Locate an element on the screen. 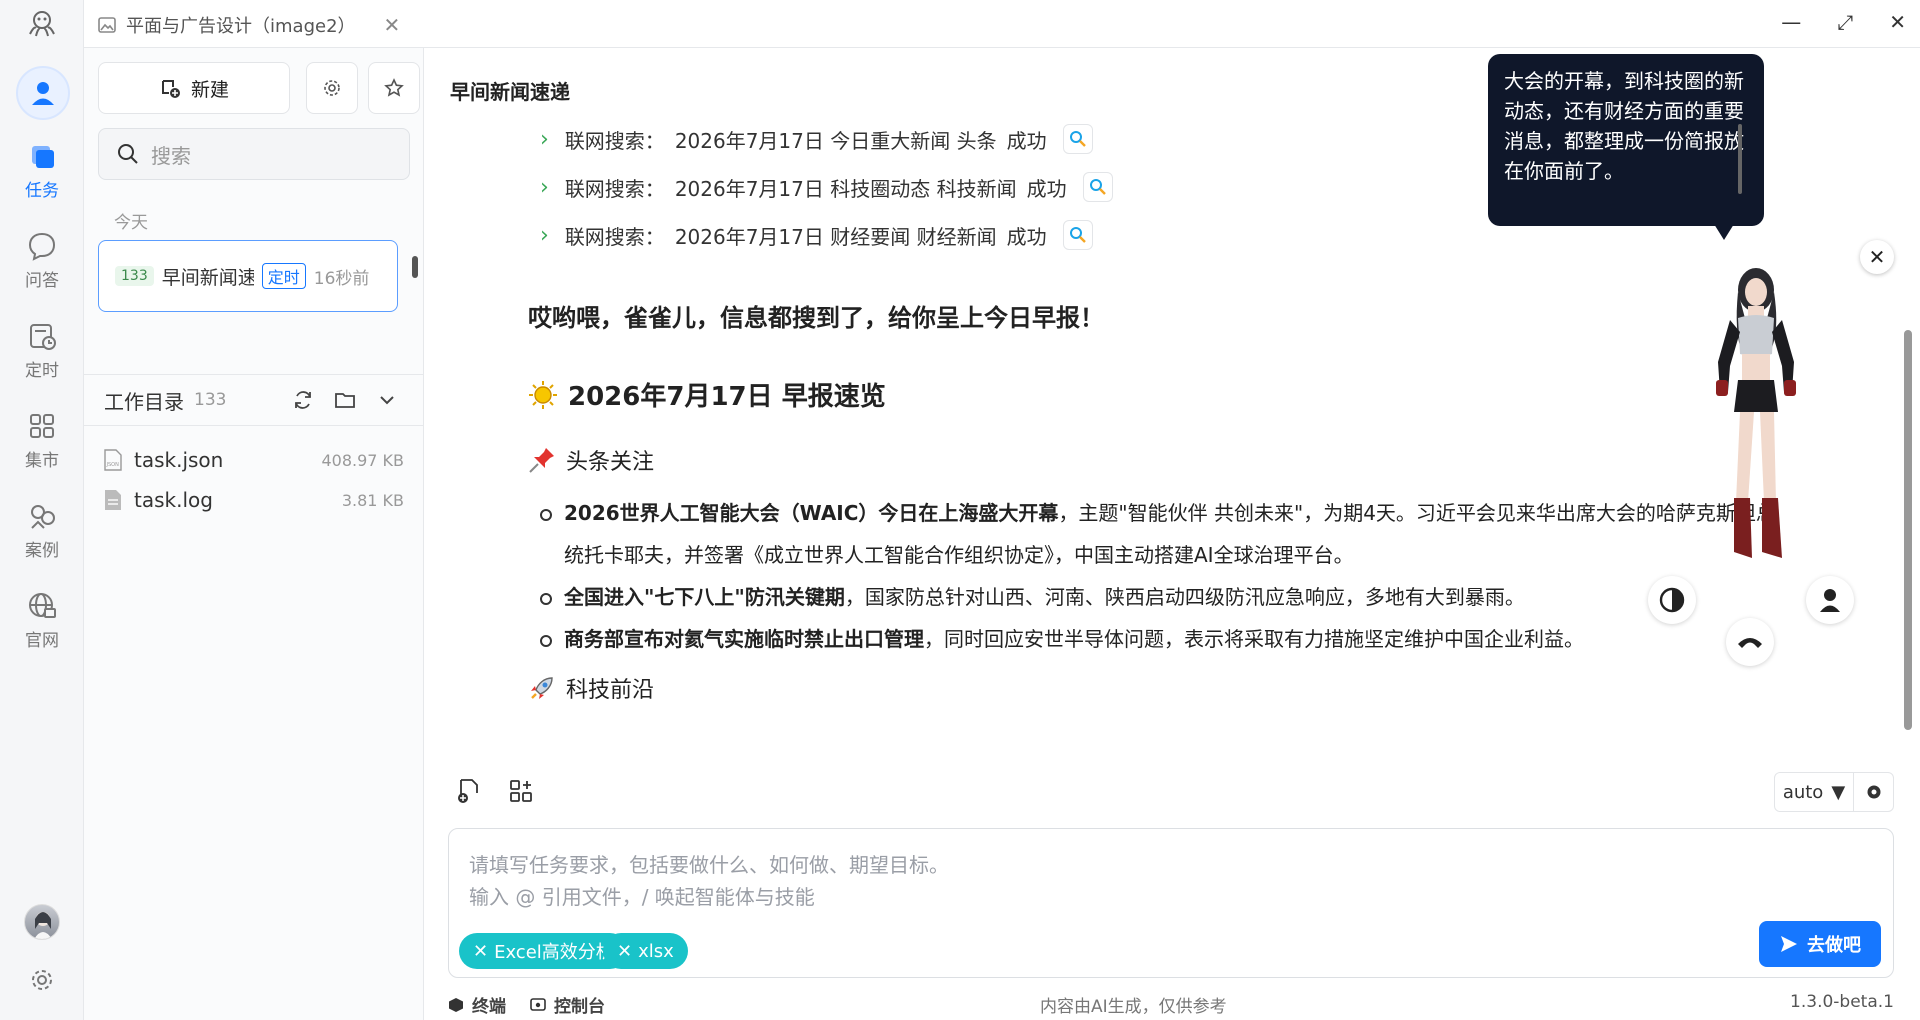  file-item: task.log 3.81 KB is located at coordinates (254, 500).